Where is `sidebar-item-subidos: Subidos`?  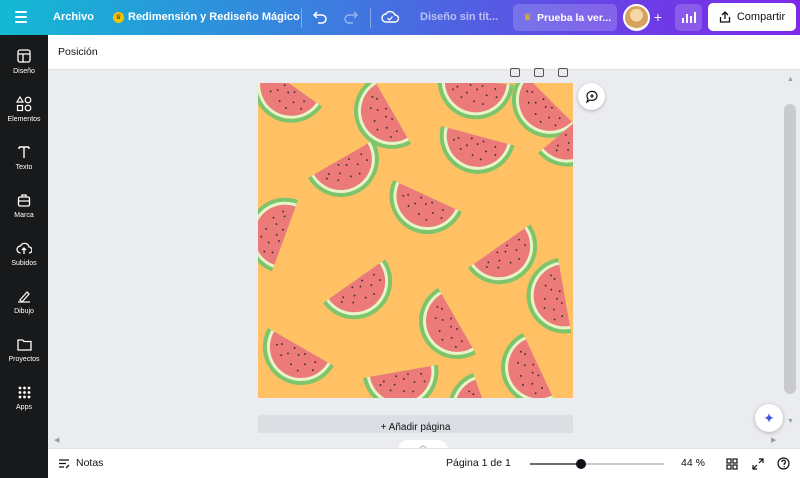 sidebar-item-subidos: Subidos is located at coordinates (24, 253).